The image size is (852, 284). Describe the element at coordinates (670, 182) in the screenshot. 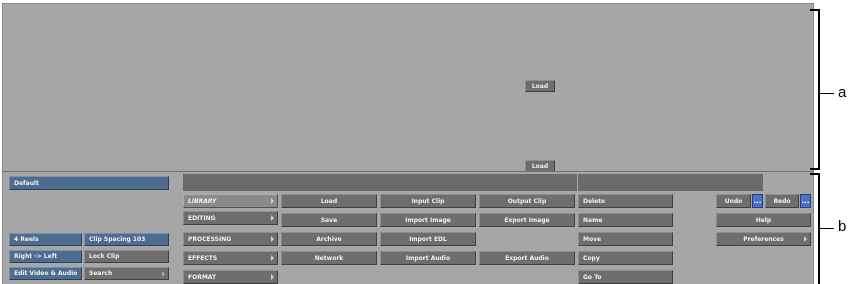

I see `clip-header-bar` at that location.